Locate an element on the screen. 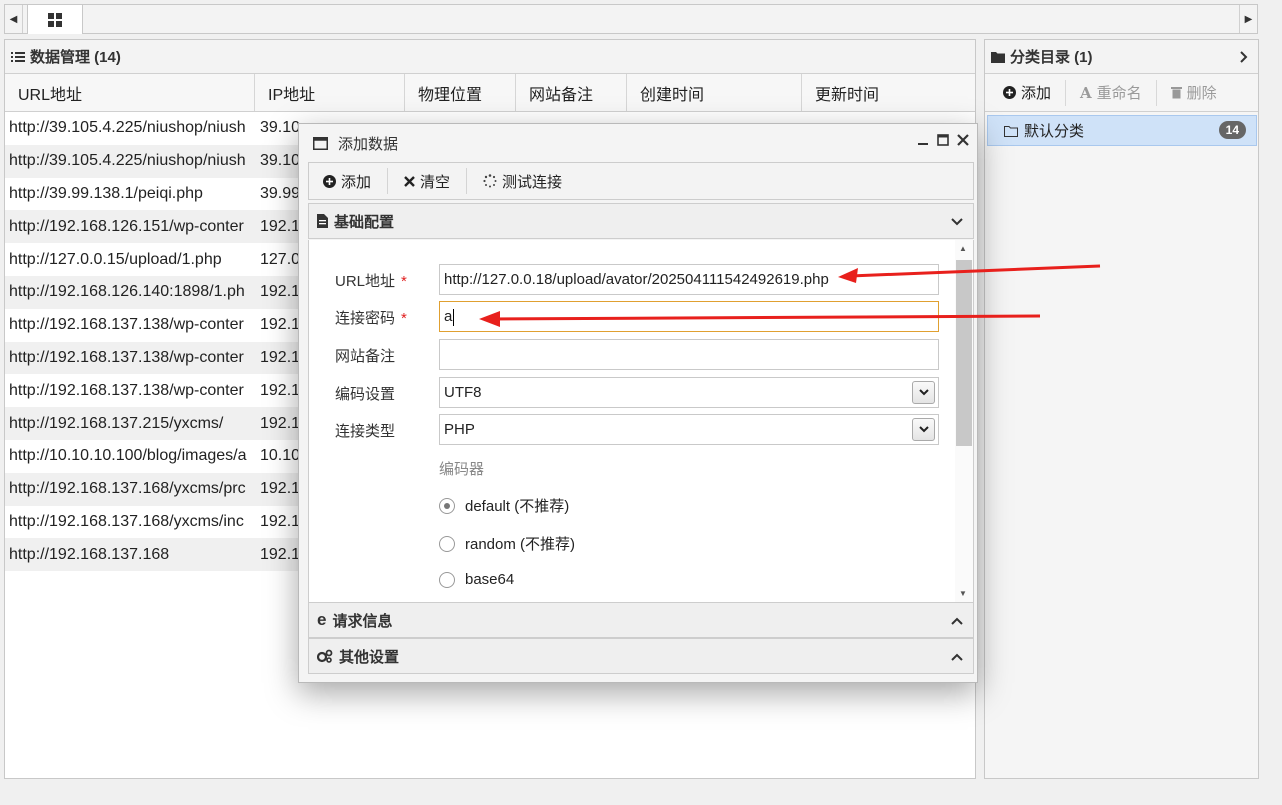 This screenshot has width=1282, height=805. category-item-label: 默认分类 is located at coordinates (1054, 131).